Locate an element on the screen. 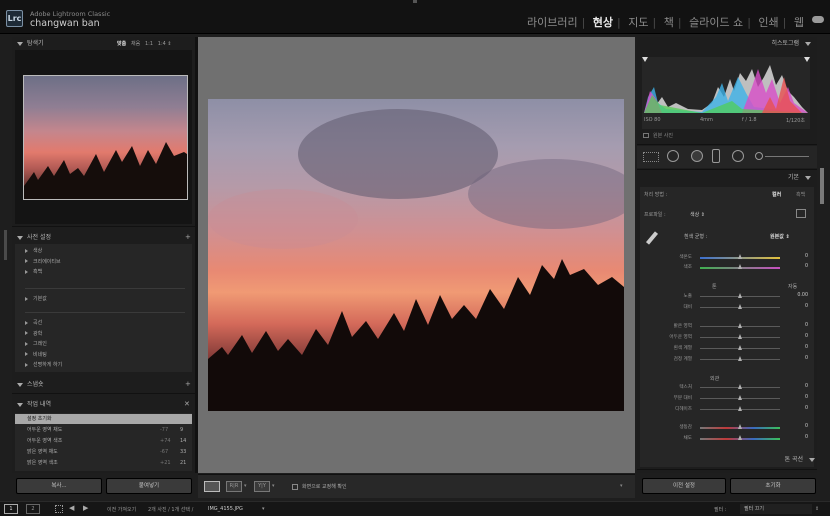 The width and height of the screenshot is (830, 516). treatment-bw: 흑백 is located at coordinates (800, 194).